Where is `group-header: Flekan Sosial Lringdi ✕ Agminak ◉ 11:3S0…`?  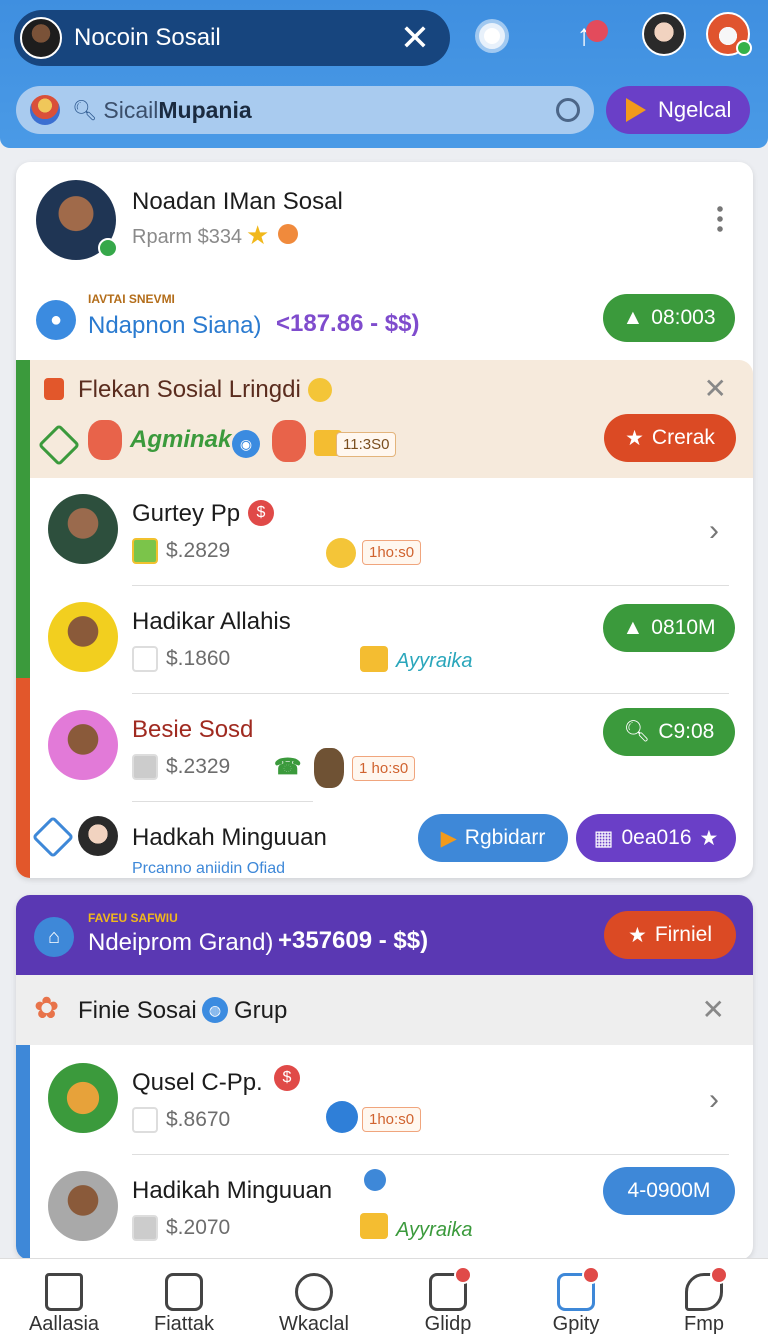 group-header: Flekan Sosial Lringdi ✕ Agminak ◉ 11:3S0… is located at coordinates (384, 419).